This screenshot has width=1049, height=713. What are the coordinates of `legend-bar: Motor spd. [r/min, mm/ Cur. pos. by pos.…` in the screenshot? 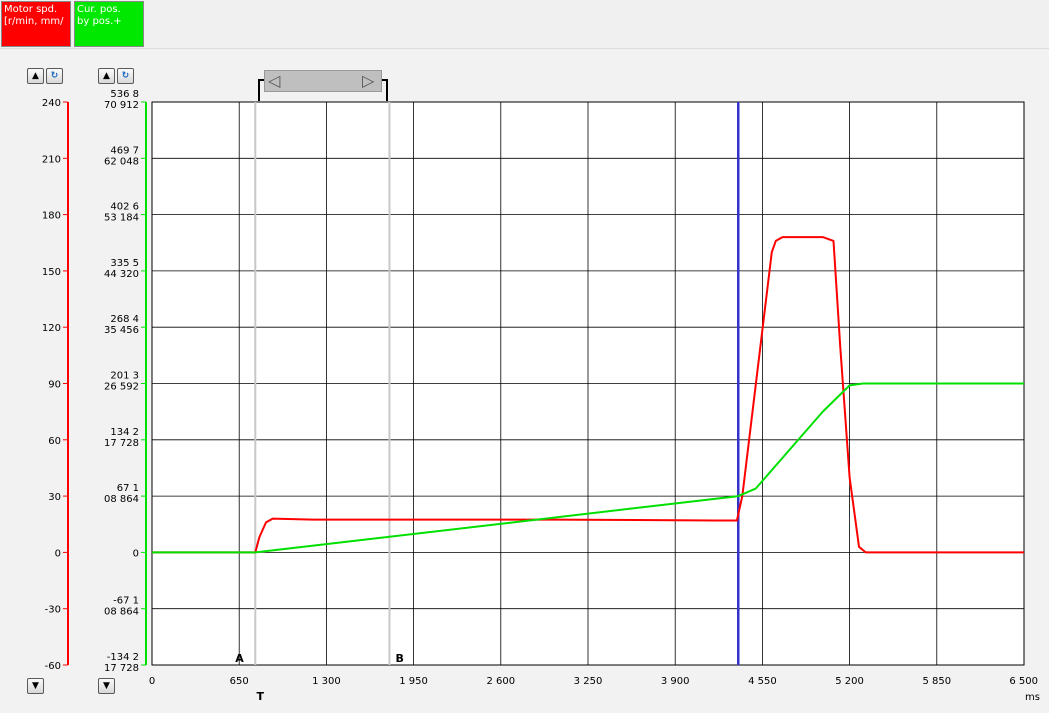 It's located at (524, 24).